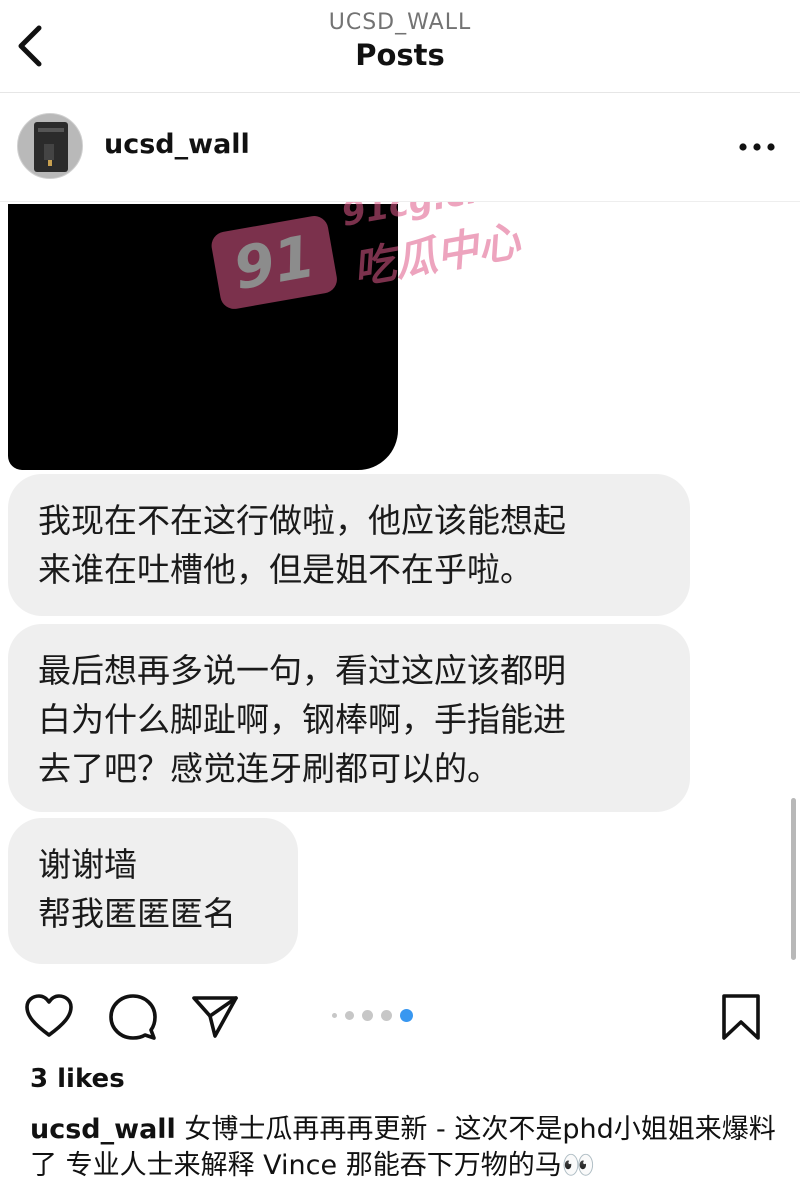 The image size is (800, 1184). Describe the element at coordinates (400, 55) in the screenshot. I see `page-title: Posts` at that location.